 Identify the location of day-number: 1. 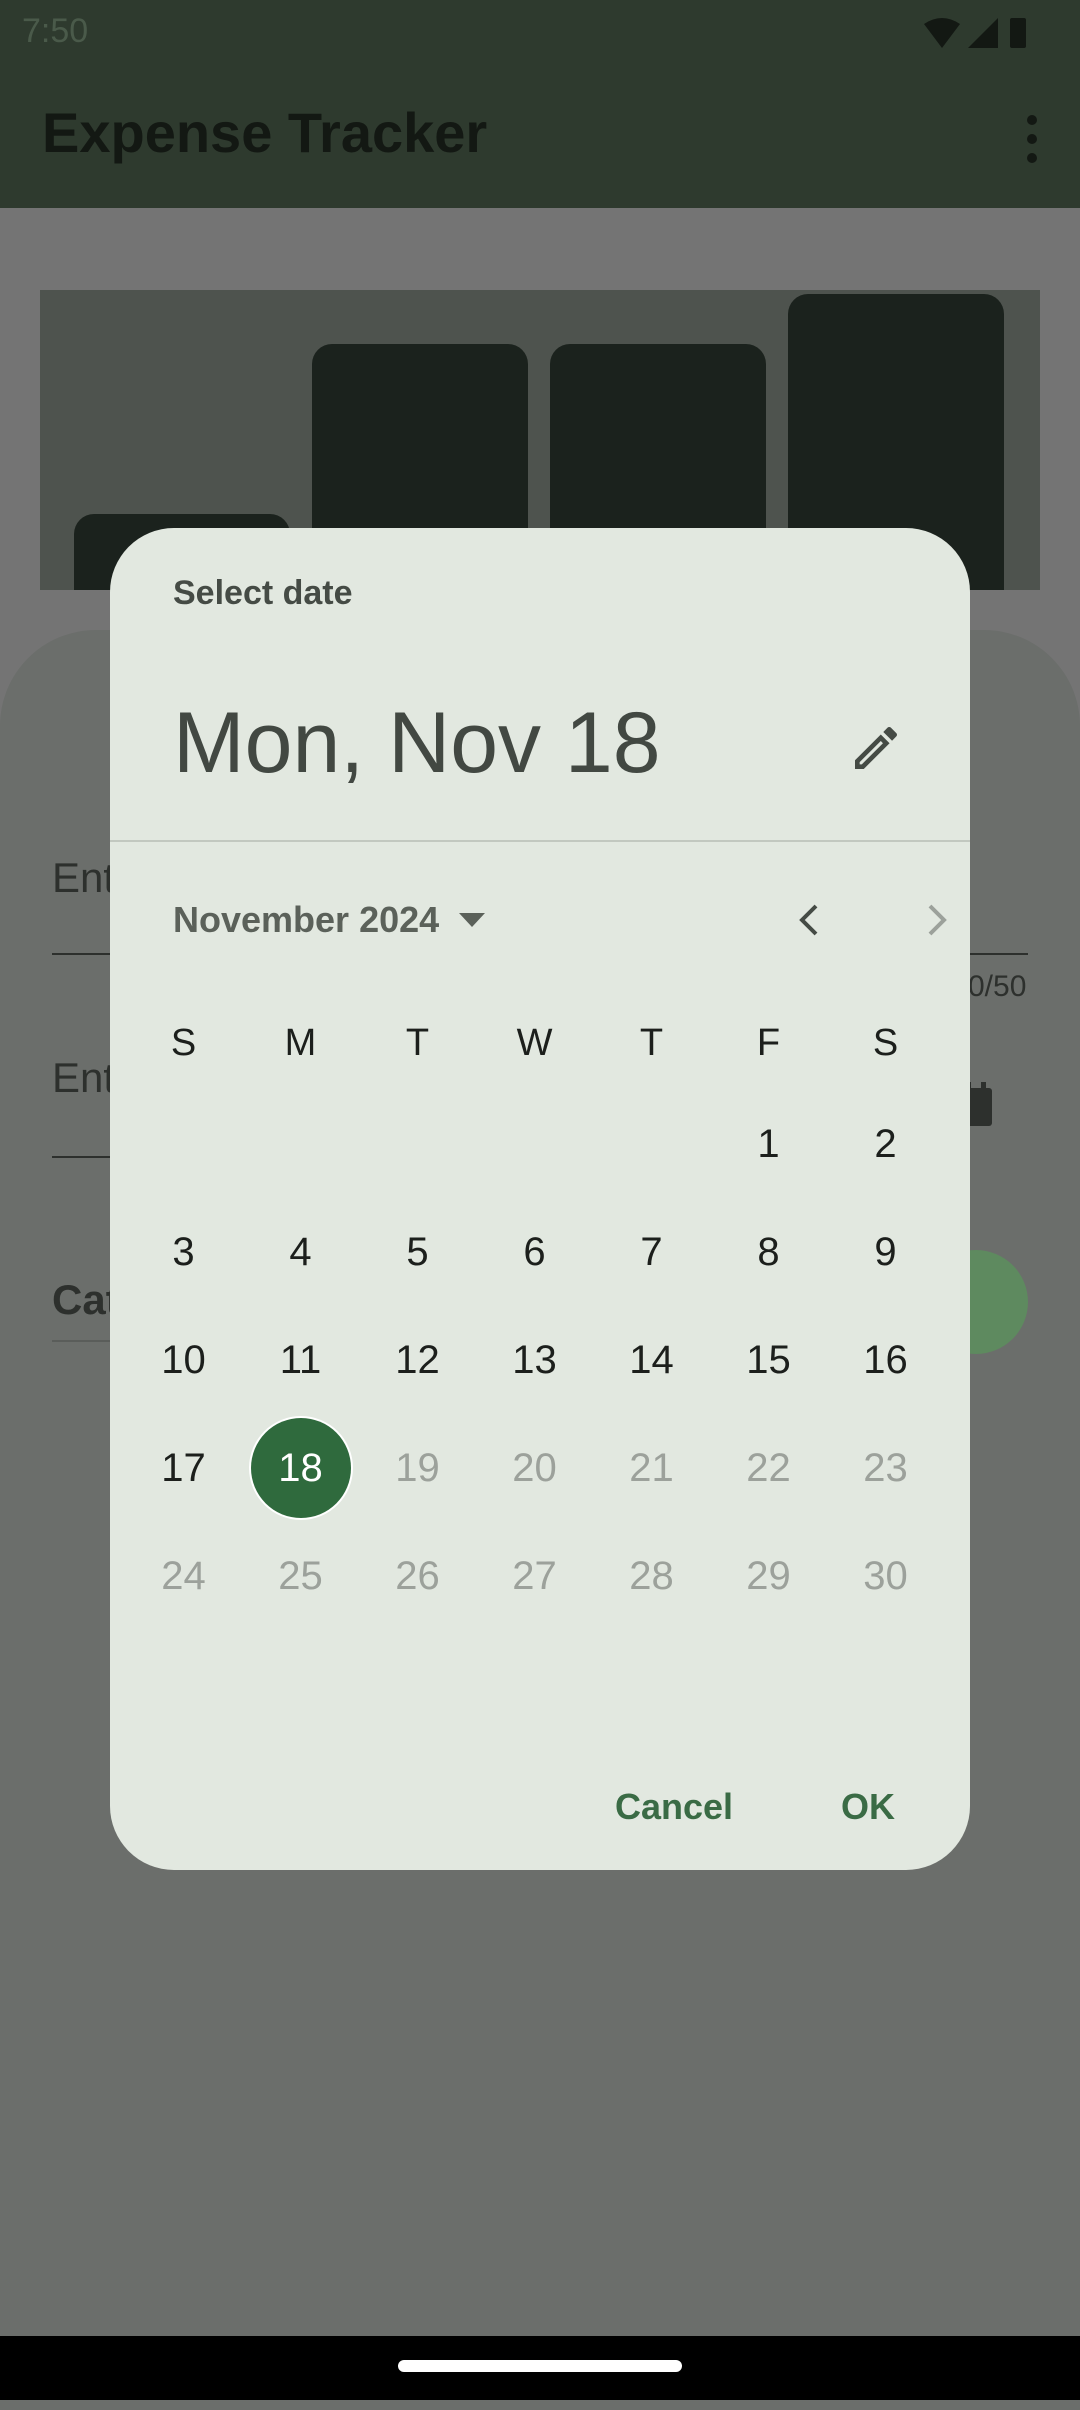
(768, 1143).